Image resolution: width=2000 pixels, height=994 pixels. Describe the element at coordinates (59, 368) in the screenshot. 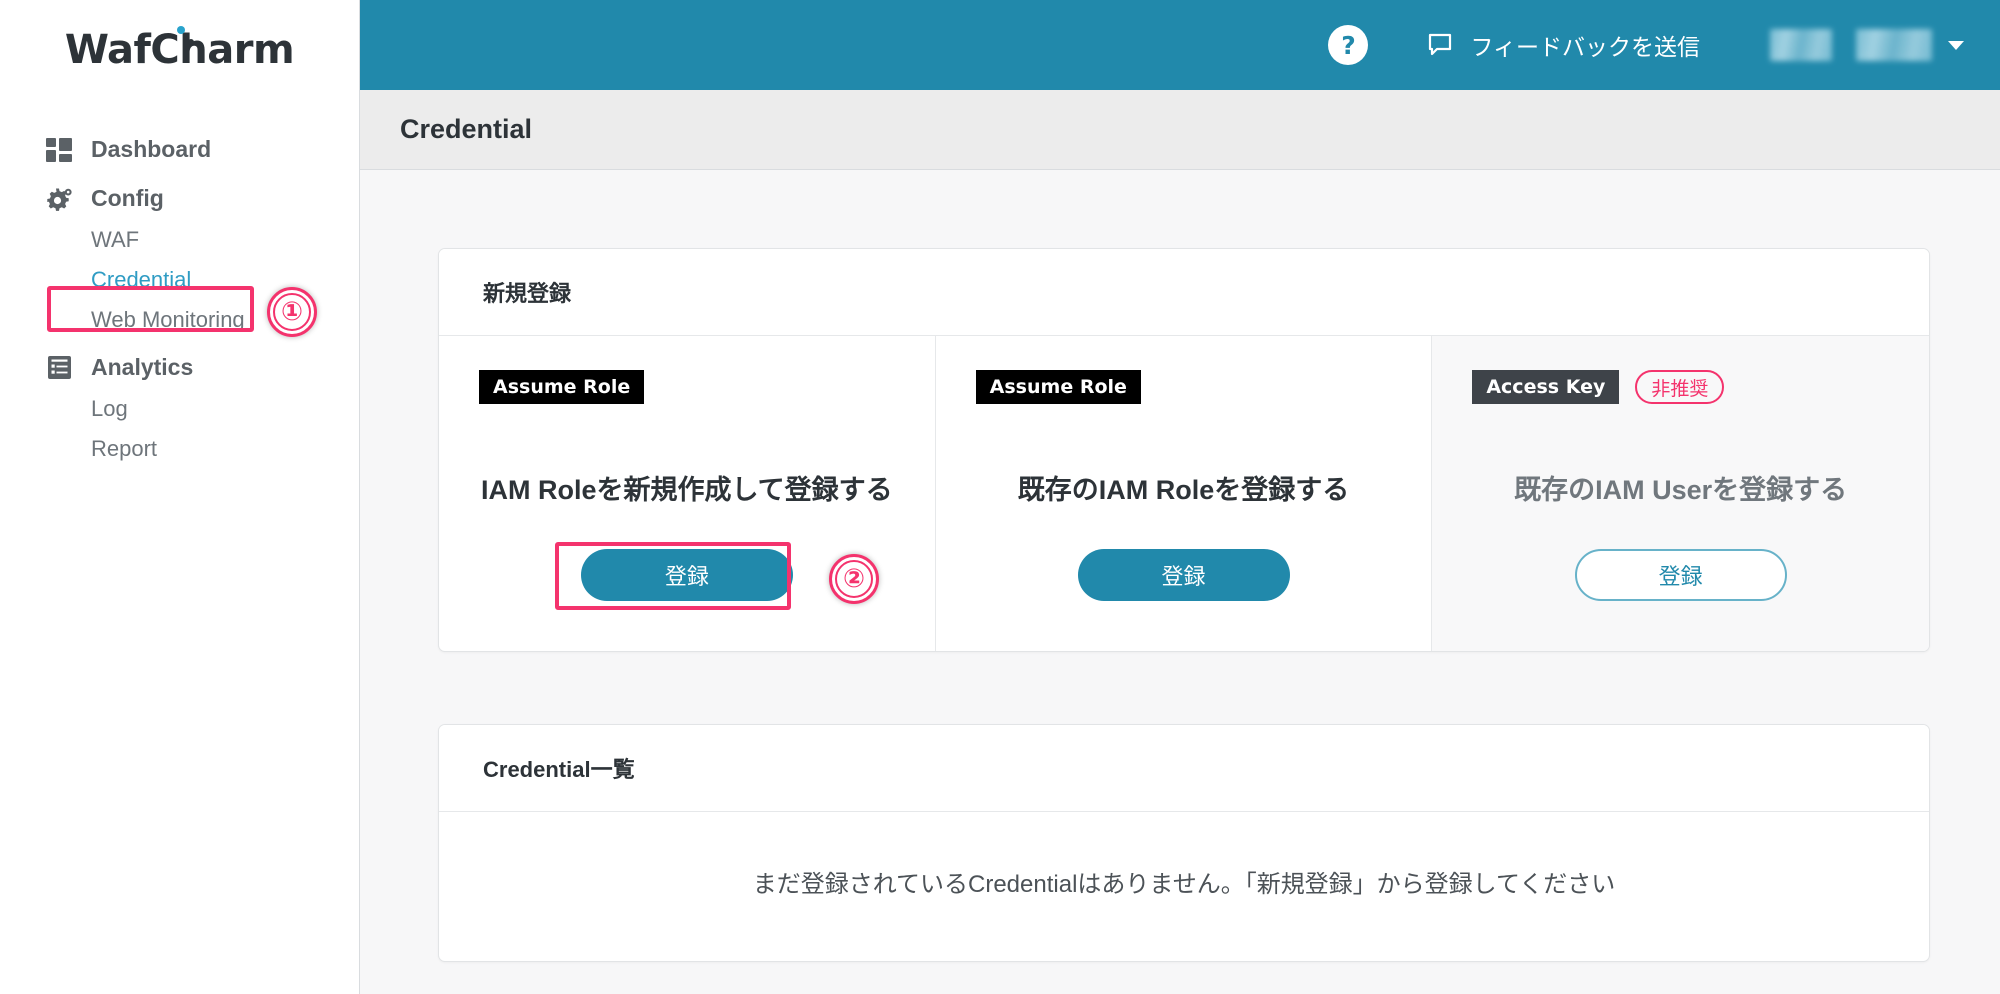

I see `clipboard-list-icon` at that location.